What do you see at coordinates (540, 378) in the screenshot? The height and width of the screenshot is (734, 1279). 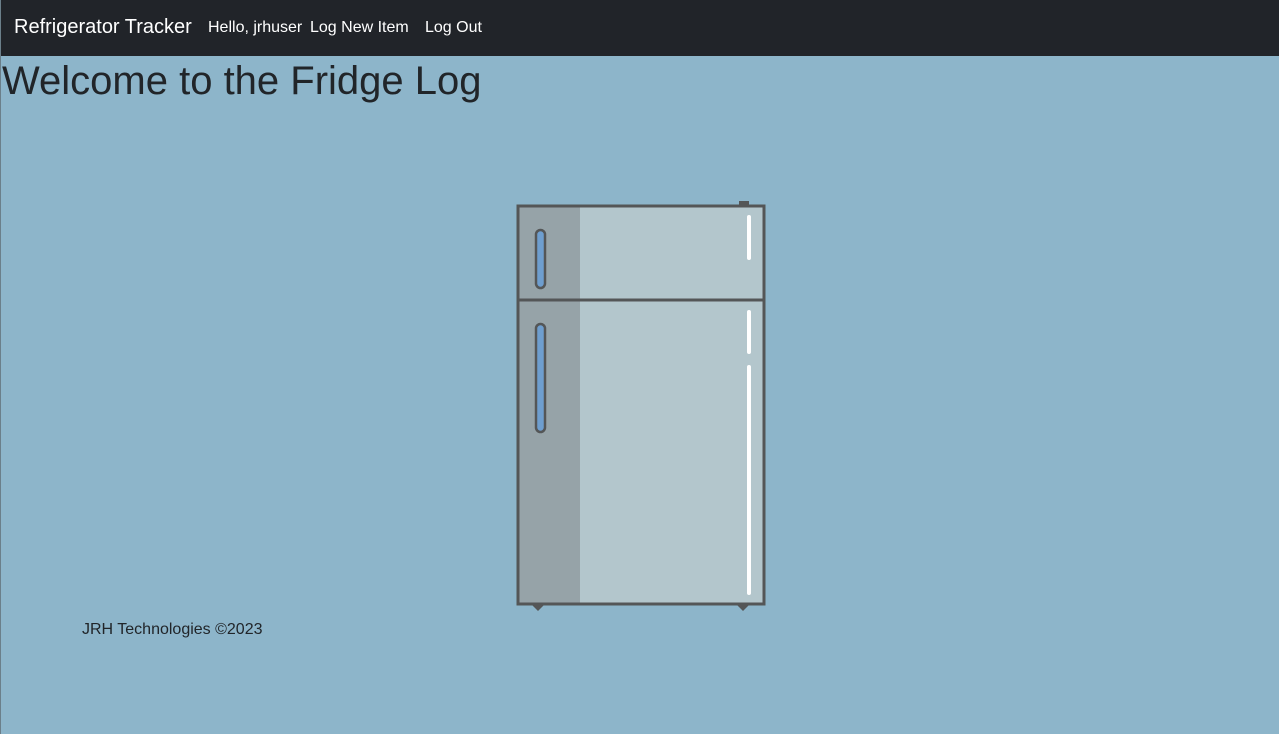 I see `fridge-handle` at bounding box center [540, 378].